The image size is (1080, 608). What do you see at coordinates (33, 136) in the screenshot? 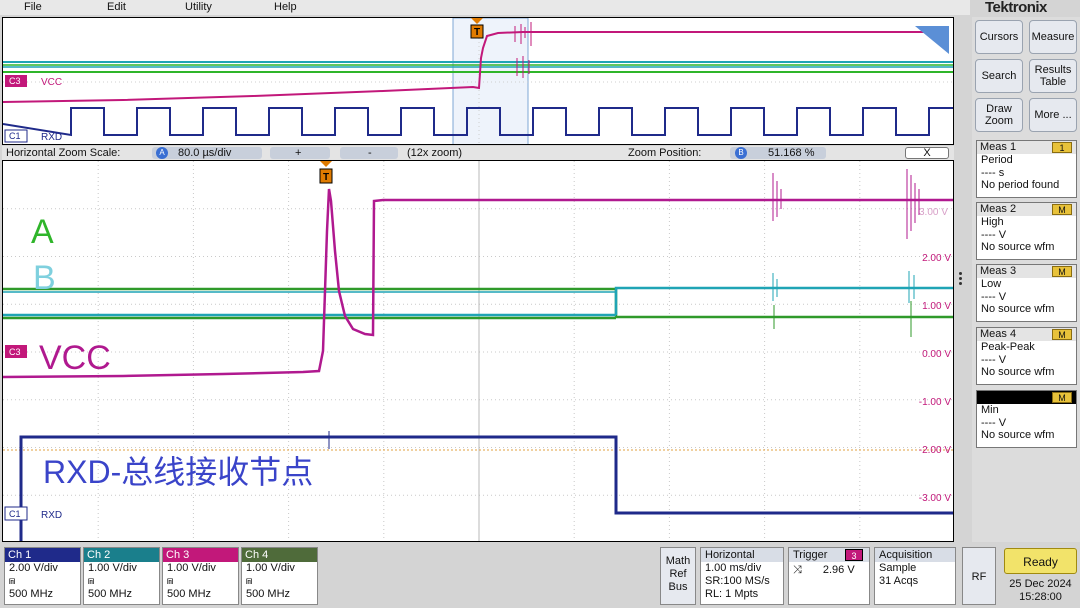
I see `overview-c1-tag: C1 RXD` at bounding box center [33, 136].